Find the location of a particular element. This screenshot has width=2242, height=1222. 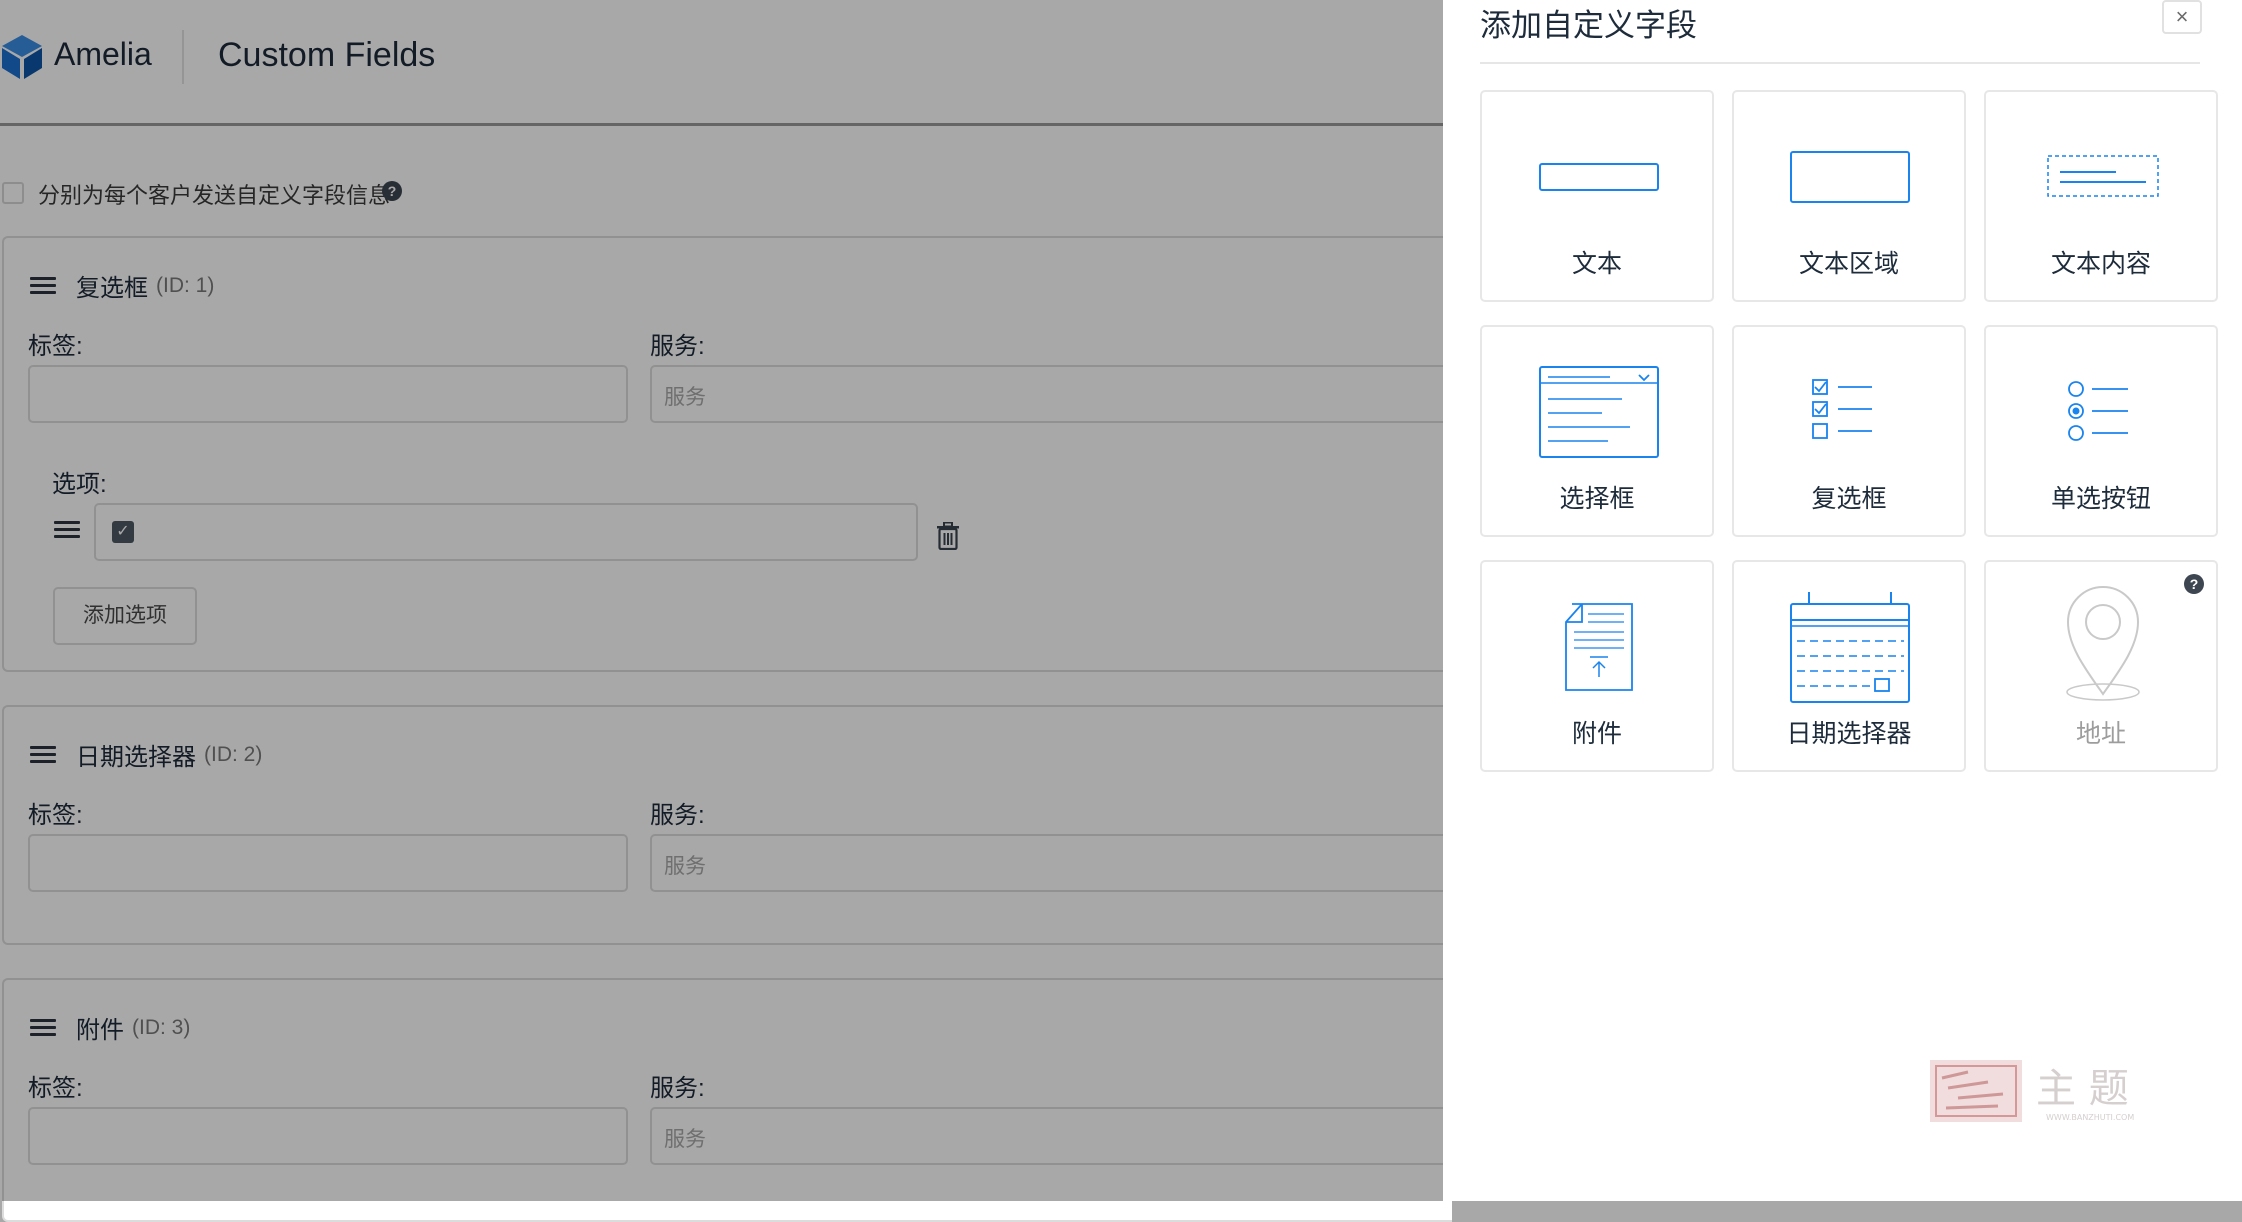

field-type-label: 文本内容 is located at coordinates (2100, 264).